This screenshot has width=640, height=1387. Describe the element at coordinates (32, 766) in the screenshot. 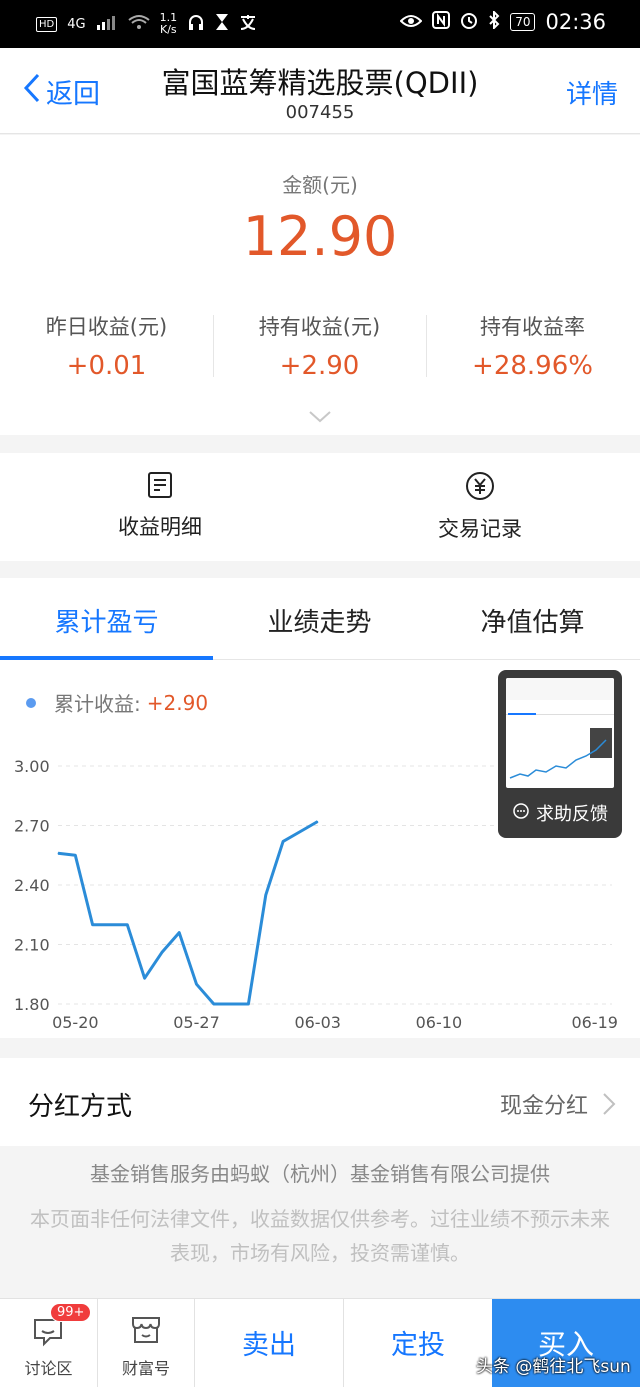

I see `y-tick-label: 3.00` at that location.